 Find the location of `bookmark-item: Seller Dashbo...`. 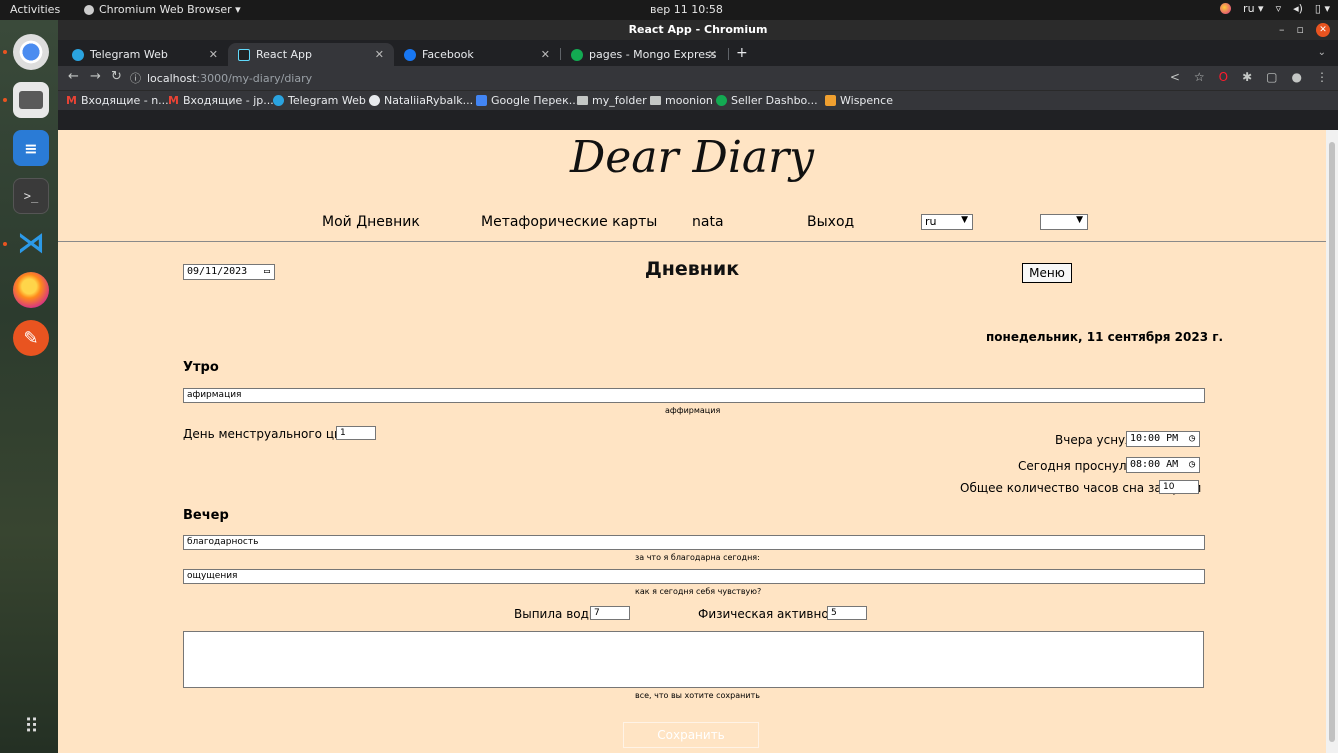

bookmark-item: Seller Dashbo... is located at coordinates (767, 100).